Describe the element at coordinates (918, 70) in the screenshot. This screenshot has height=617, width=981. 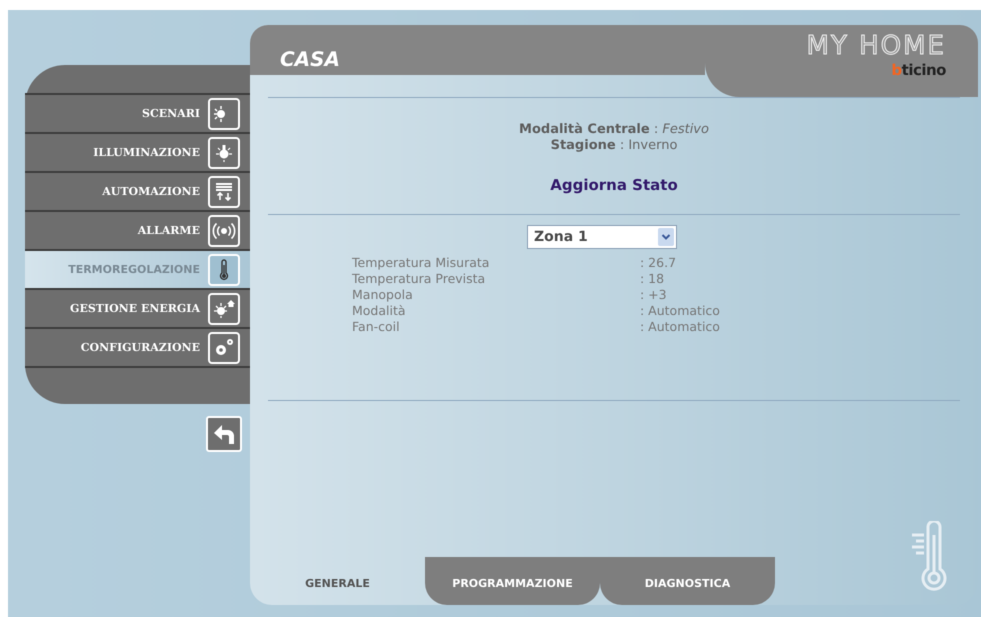
I see `brand-logo: bticino` at that location.